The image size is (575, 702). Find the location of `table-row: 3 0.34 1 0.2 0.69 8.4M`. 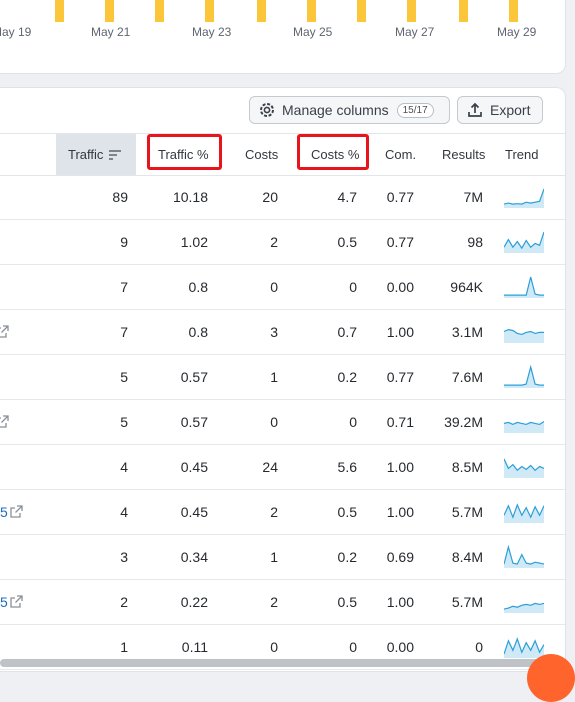

table-row: 3 0.34 1 0.2 0.69 8.4M is located at coordinates (282, 557).